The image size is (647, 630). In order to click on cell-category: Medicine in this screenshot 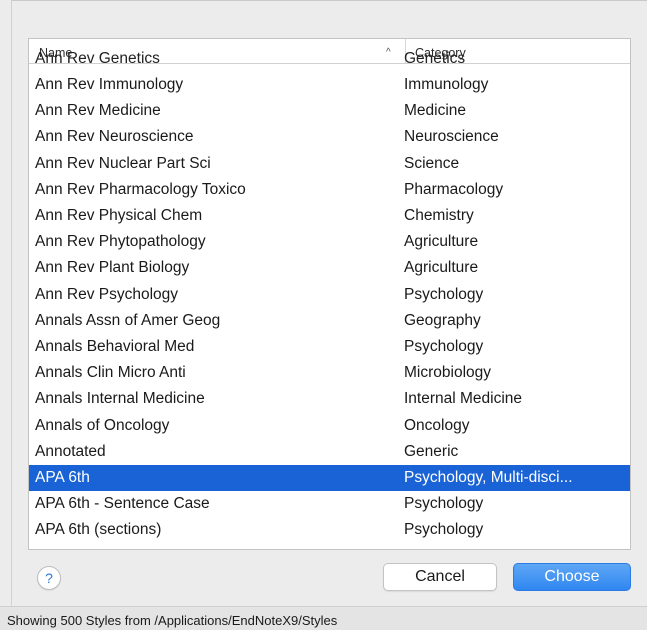, I will do `click(435, 111)`.